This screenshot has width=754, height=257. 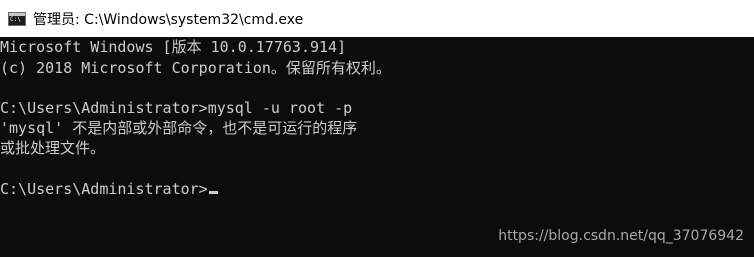 I want to click on watermark: https://blog.csdn.net/qq_37076942, so click(x=621, y=236).